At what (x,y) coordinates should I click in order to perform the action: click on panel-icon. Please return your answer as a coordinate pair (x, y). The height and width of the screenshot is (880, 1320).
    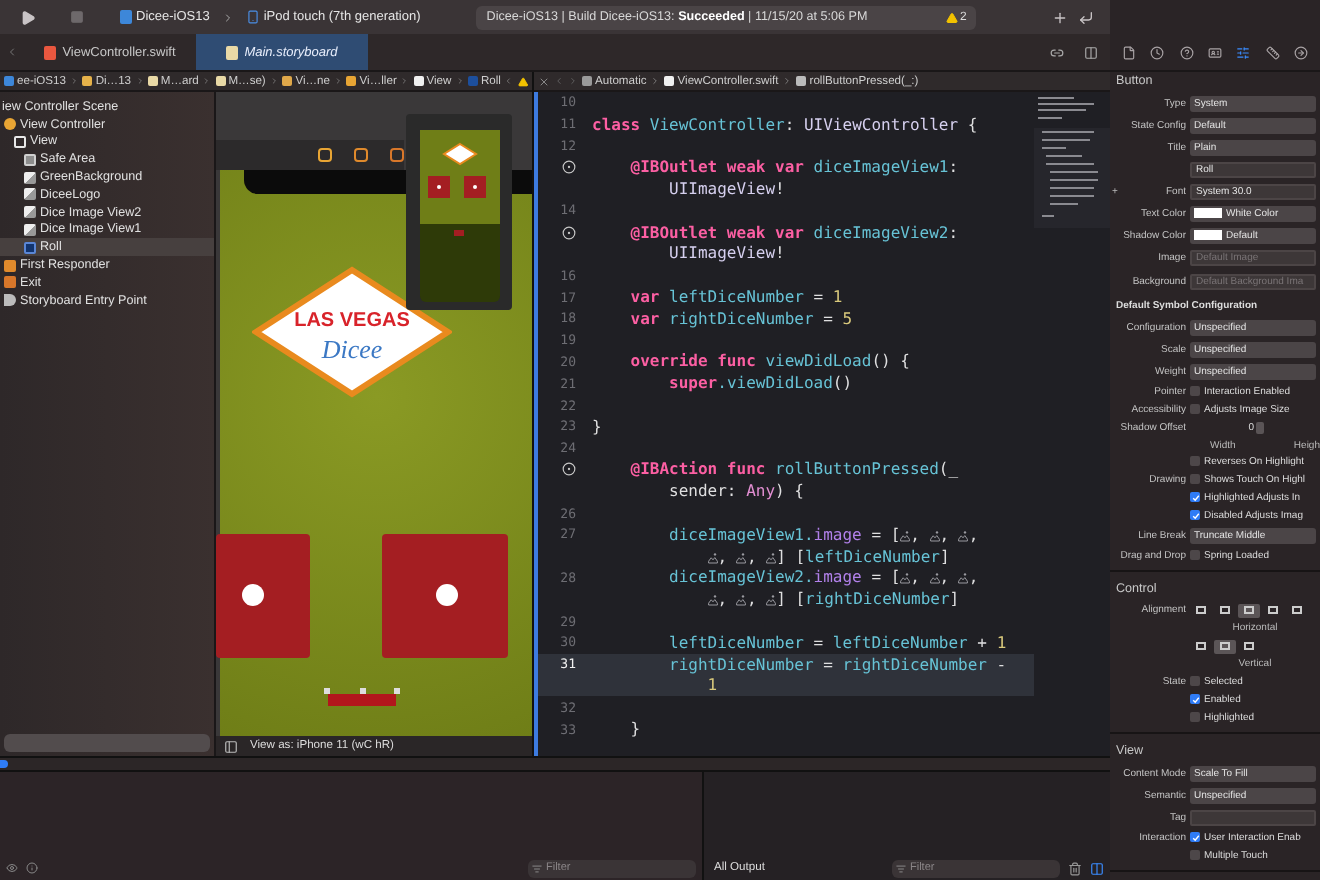
    Looking at the image, I should click on (231, 746).